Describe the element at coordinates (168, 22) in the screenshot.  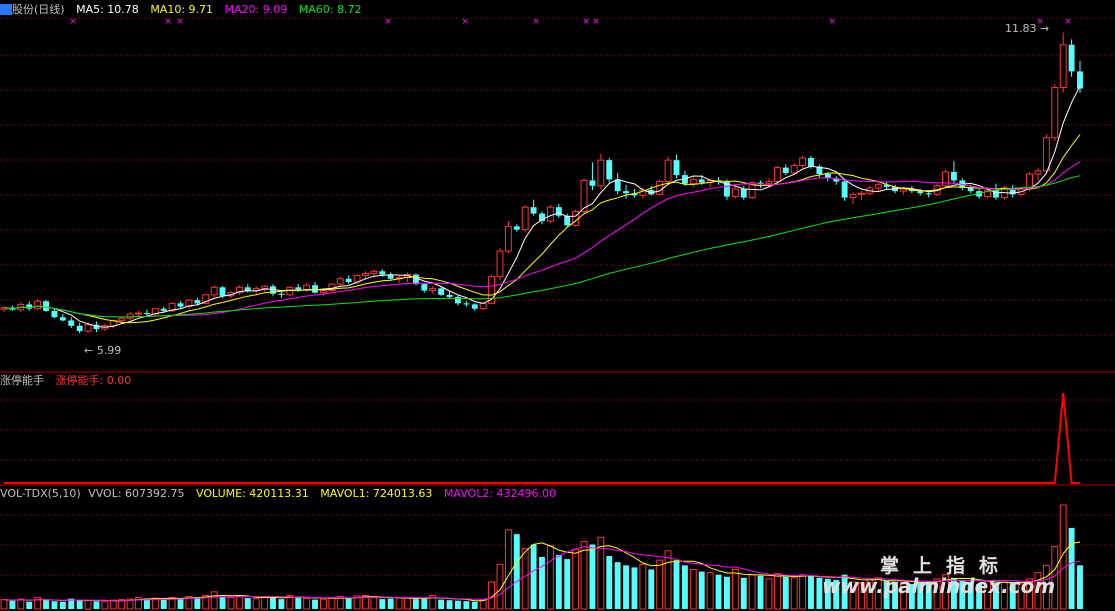
I see `signal-marker-icon: ×` at that location.